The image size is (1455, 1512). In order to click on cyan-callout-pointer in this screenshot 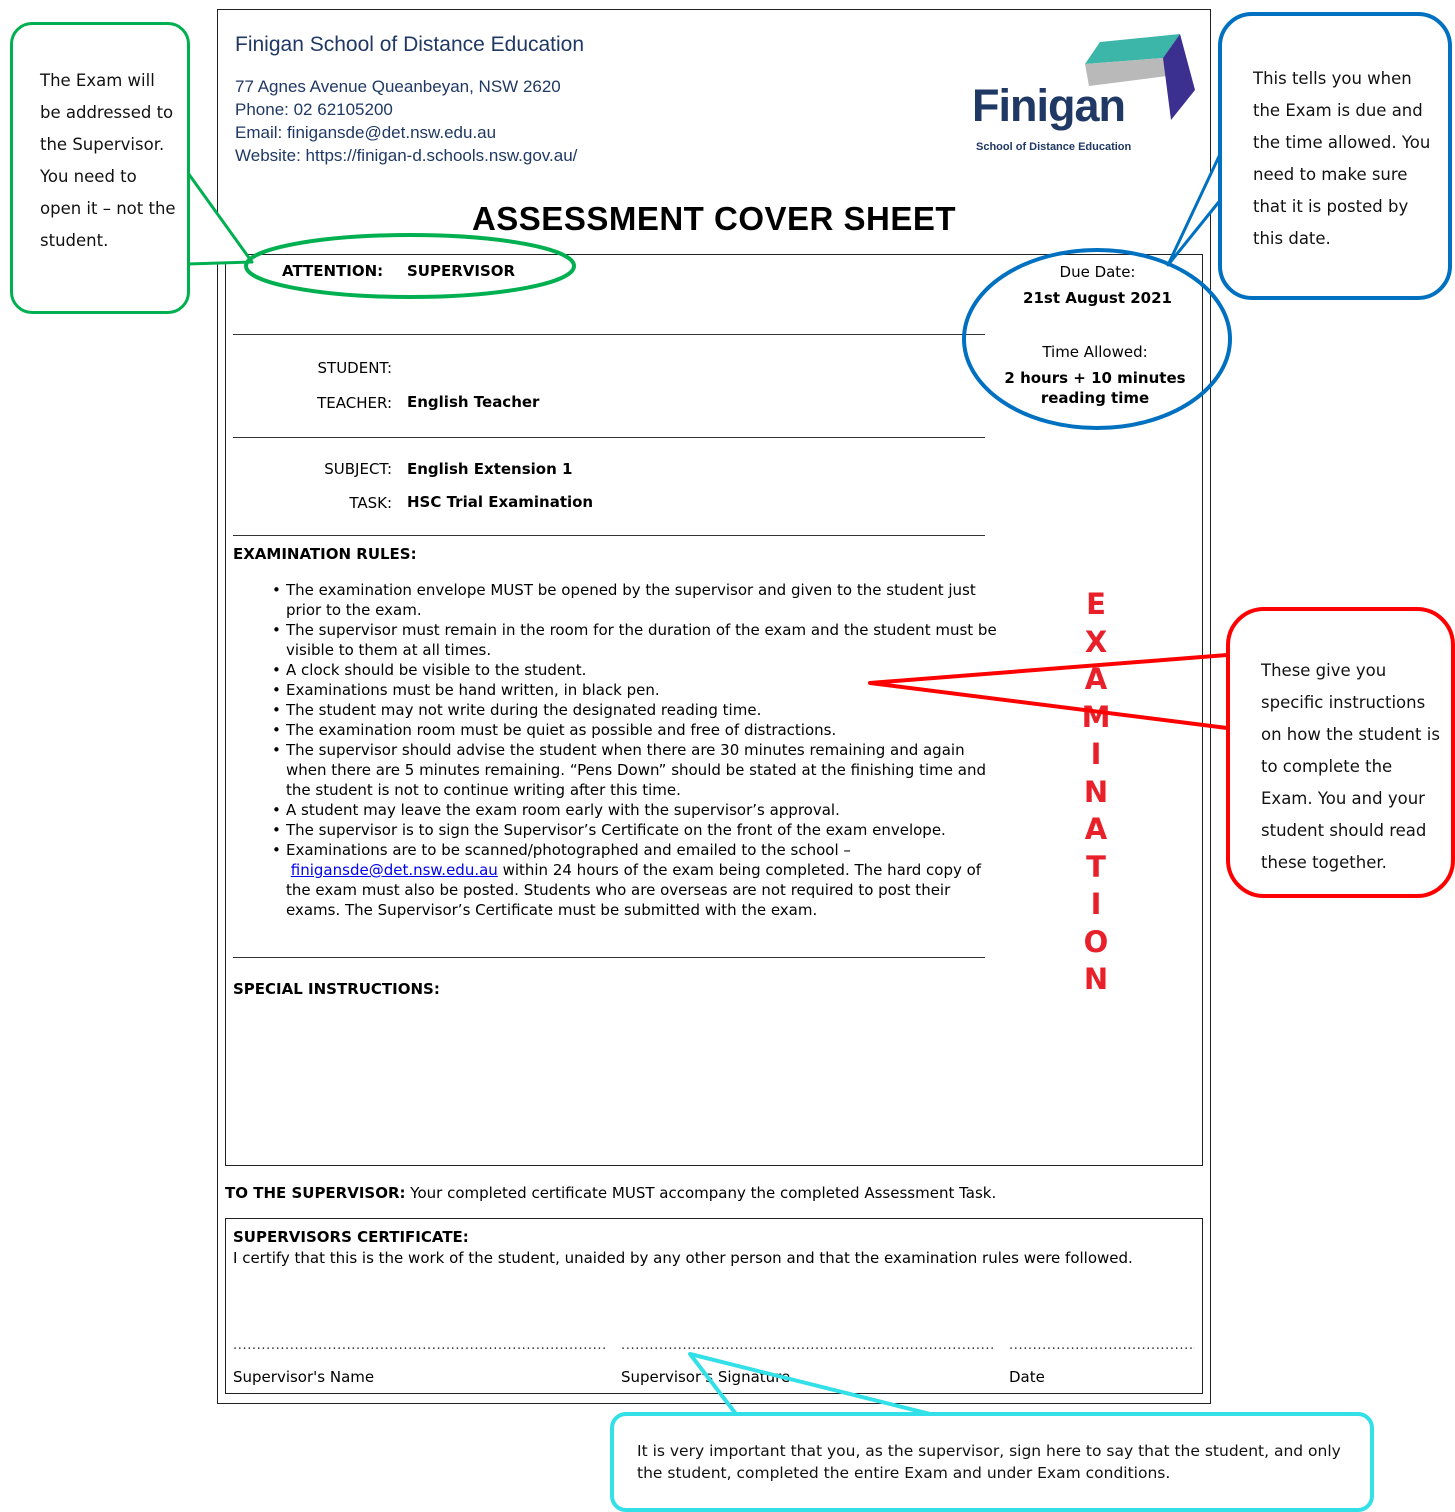, I will do `click(809, 1384)`.